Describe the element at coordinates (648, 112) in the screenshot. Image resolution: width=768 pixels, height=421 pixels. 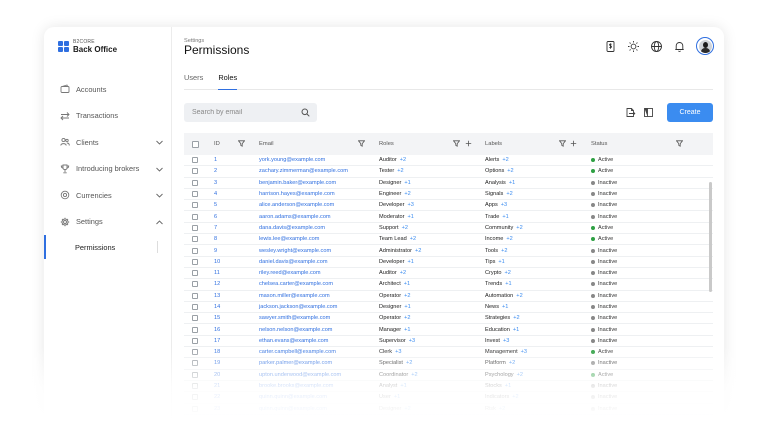
I see `columns-icon` at that location.